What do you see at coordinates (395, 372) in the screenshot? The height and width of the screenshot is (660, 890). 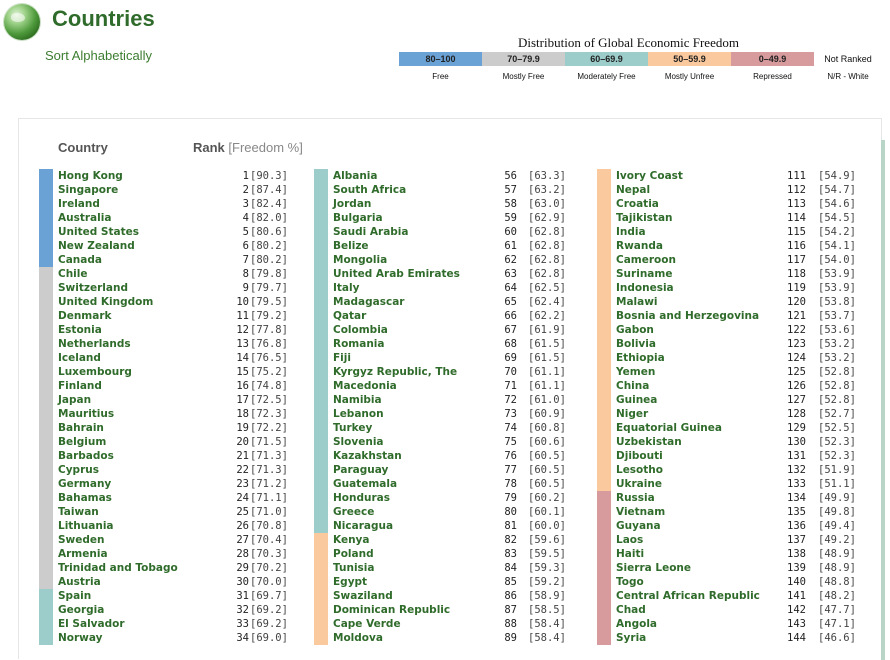 I see `country-link: Kyrgyz Republic, The` at bounding box center [395, 372].